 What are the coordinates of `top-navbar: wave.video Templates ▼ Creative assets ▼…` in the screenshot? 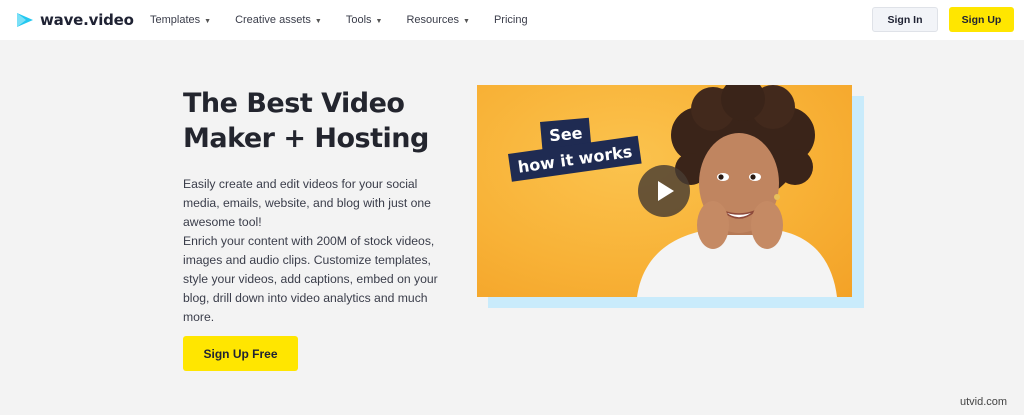 It's located at (512, 20).